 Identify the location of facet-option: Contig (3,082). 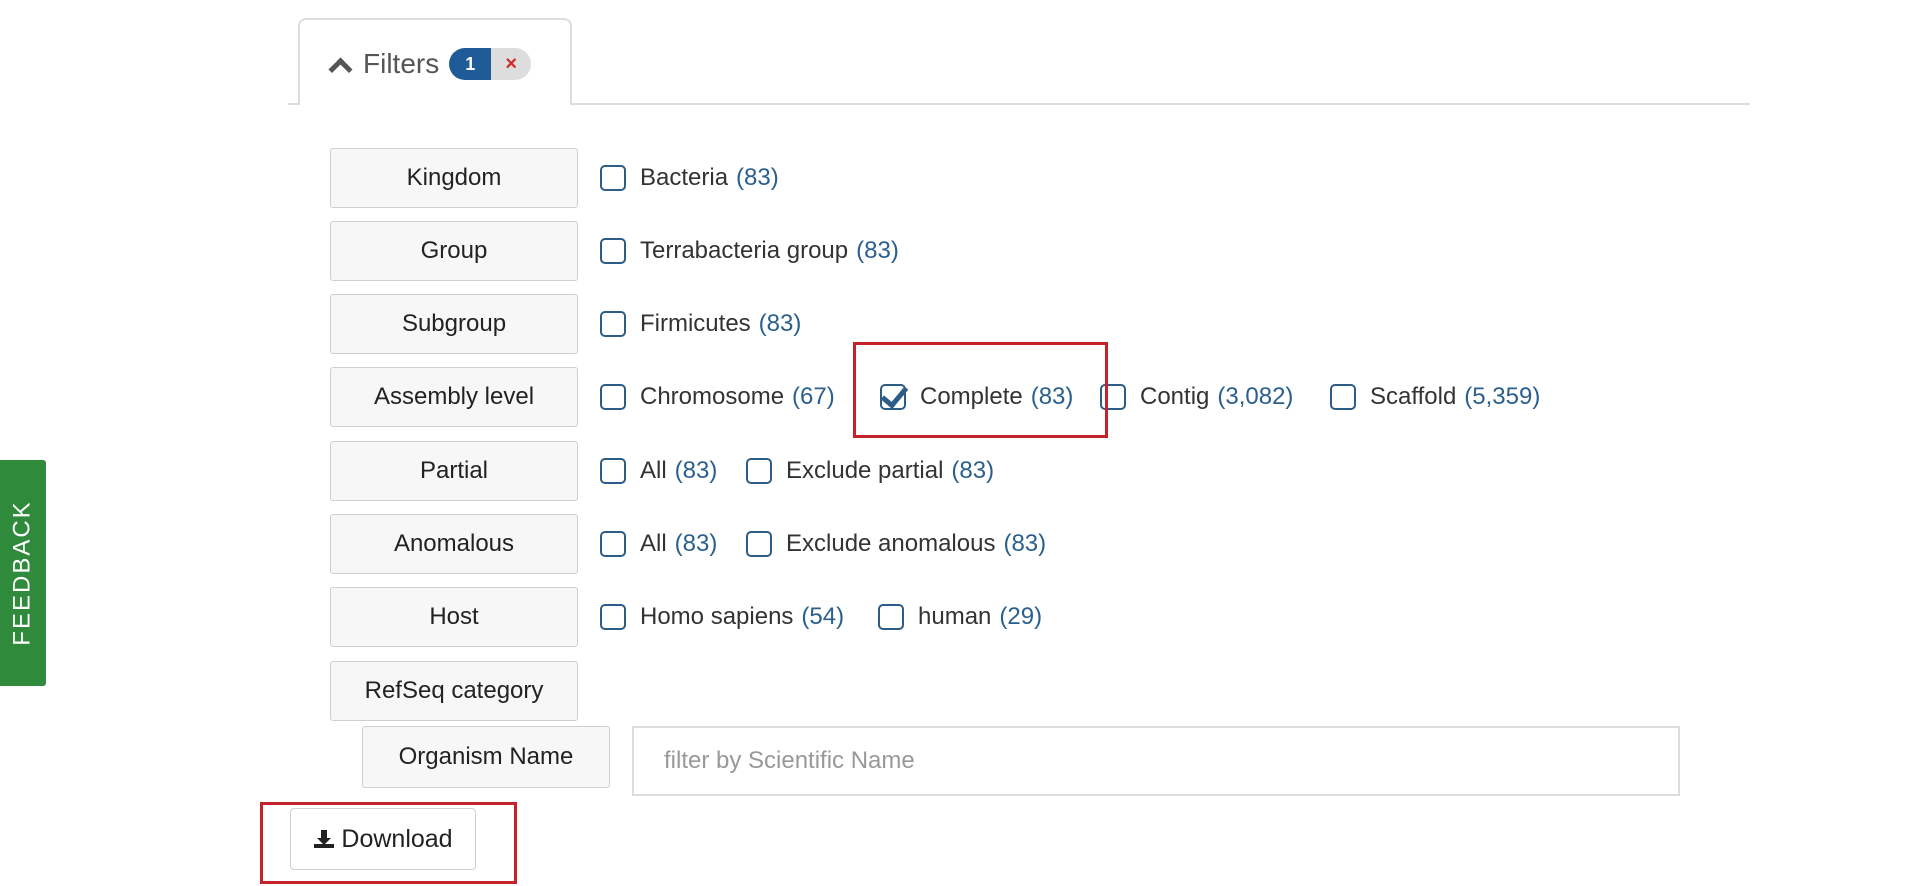
(1196, 397).